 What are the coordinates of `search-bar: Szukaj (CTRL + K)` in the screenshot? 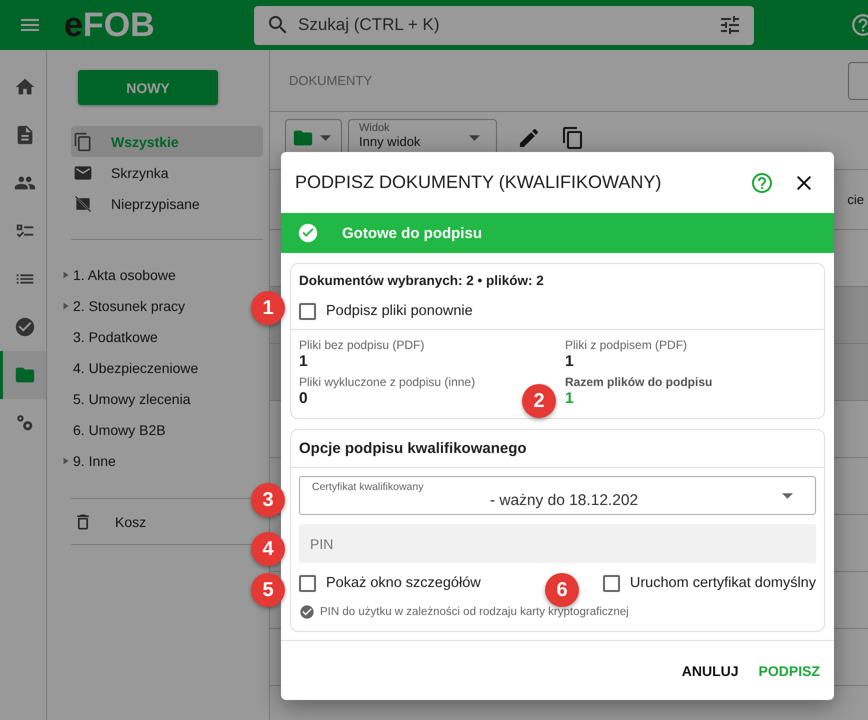 It's located at (504, 25).